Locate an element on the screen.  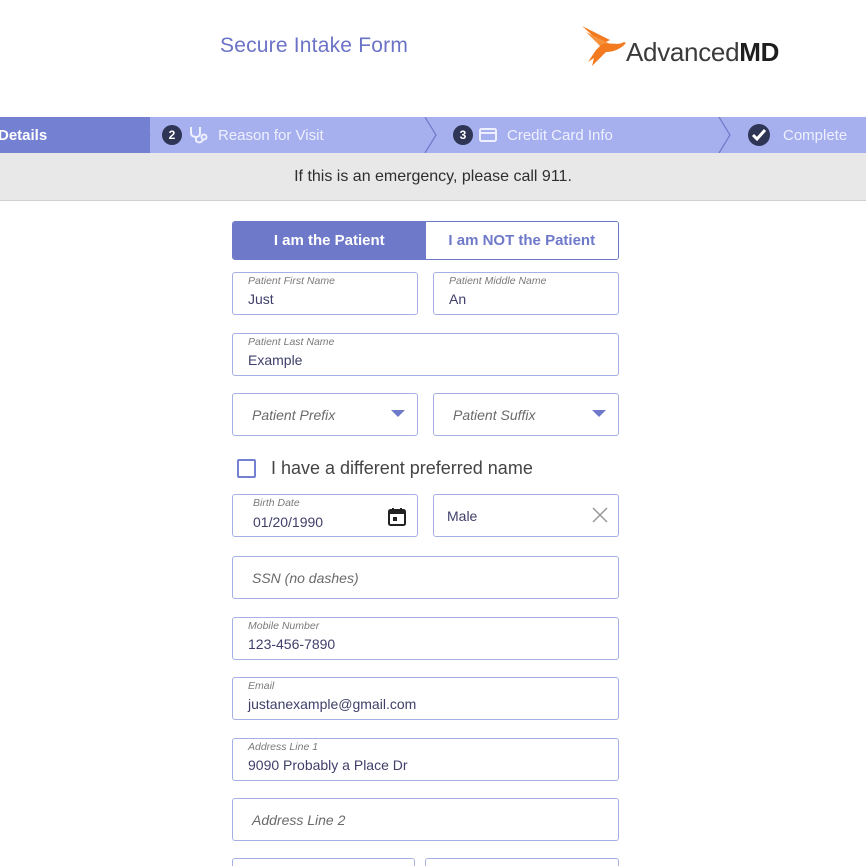
field-label: Patient First Name is located at coordinates (291, 281).